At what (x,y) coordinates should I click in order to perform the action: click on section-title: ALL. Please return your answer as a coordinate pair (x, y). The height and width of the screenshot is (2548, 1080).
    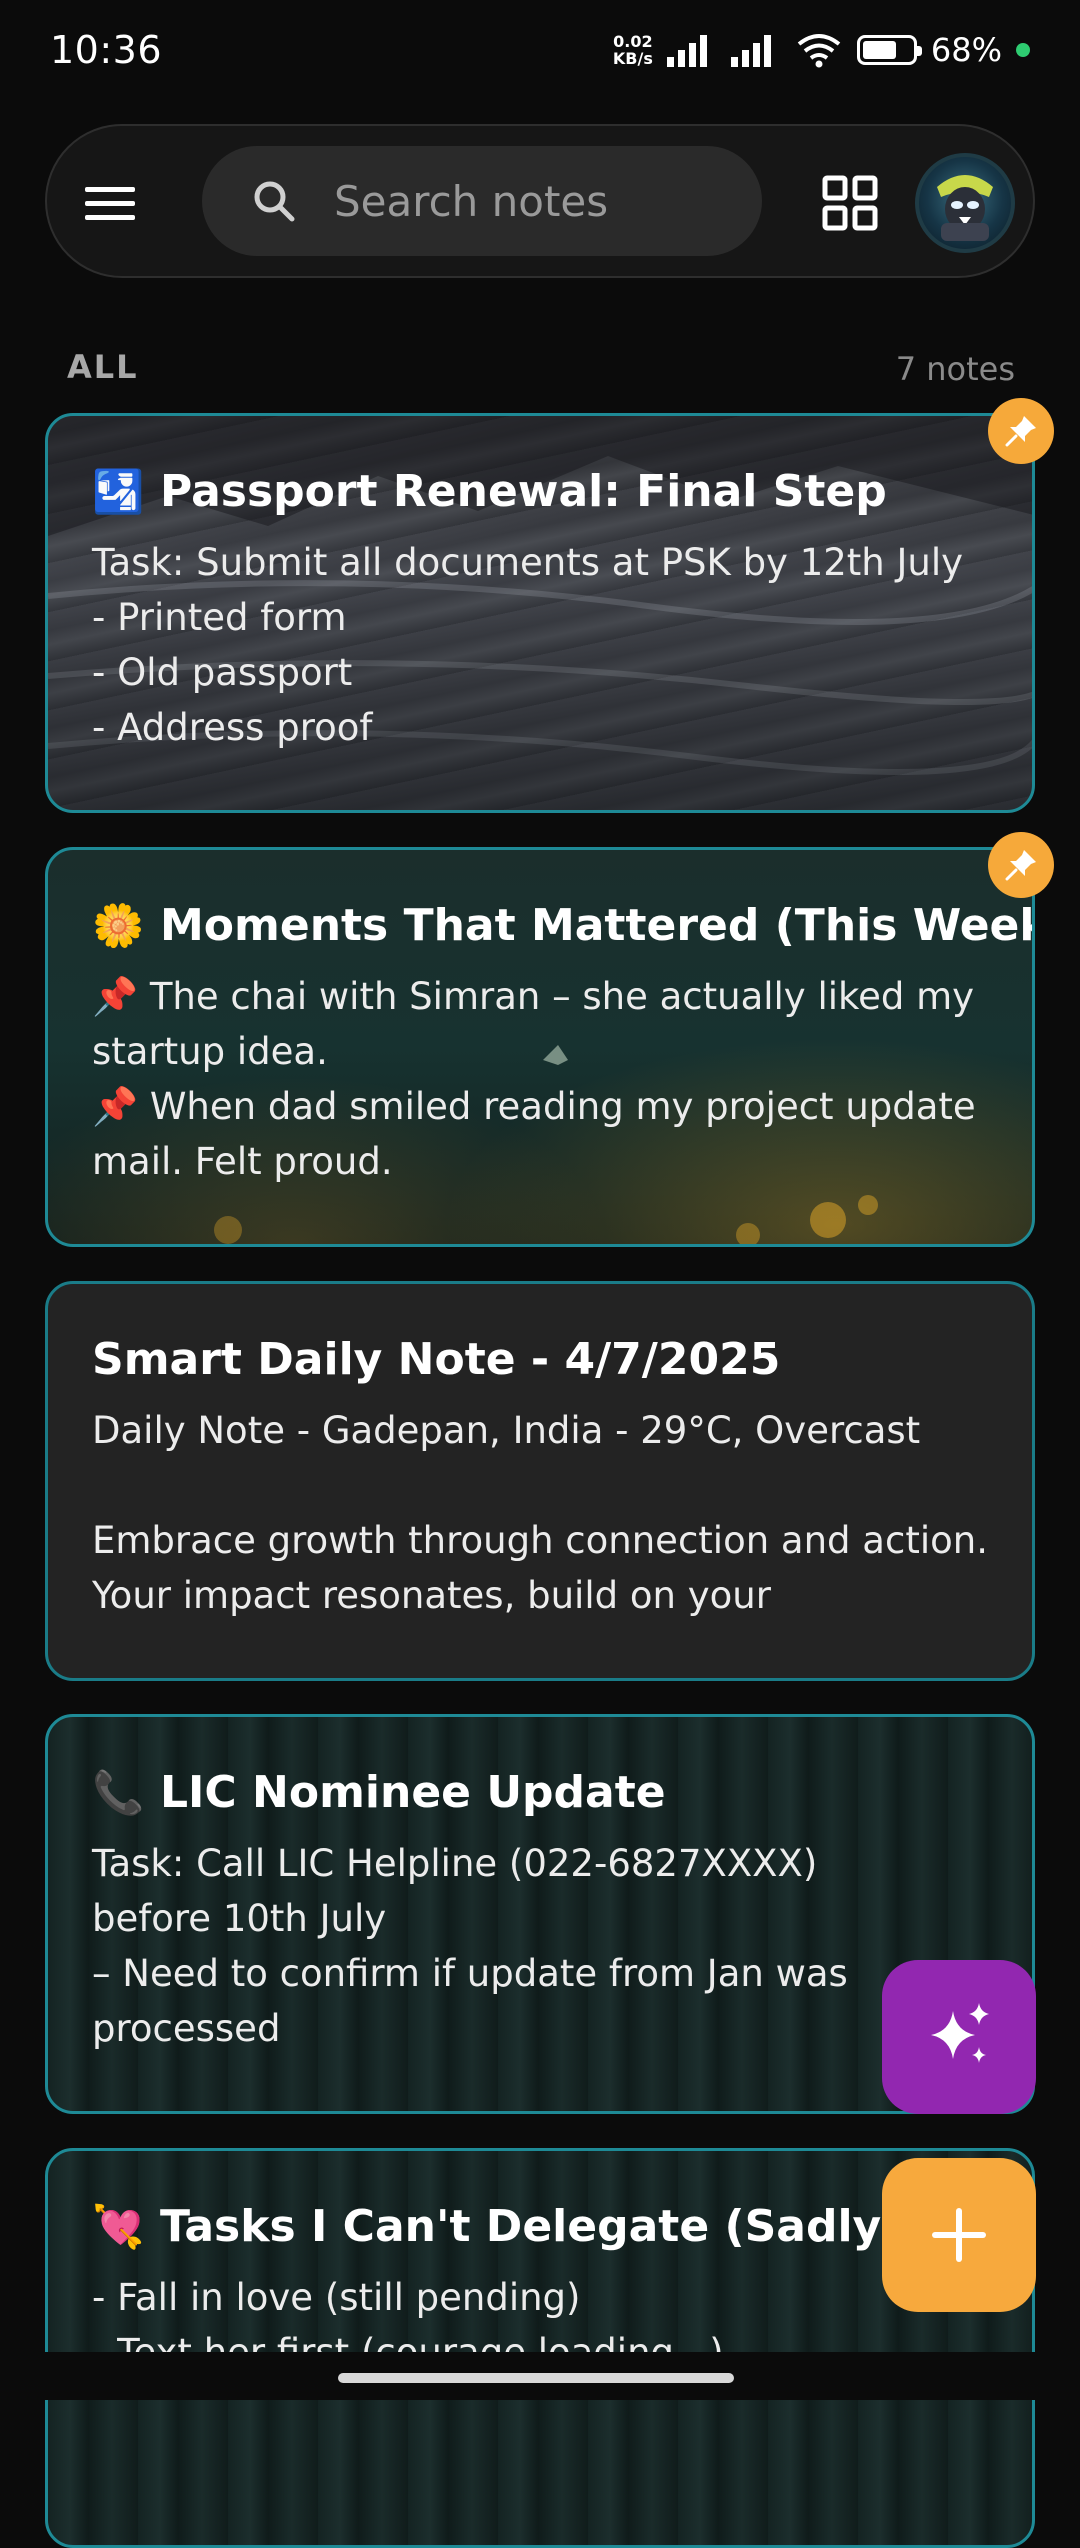
    Looking at the image, I should click on (103, 367).